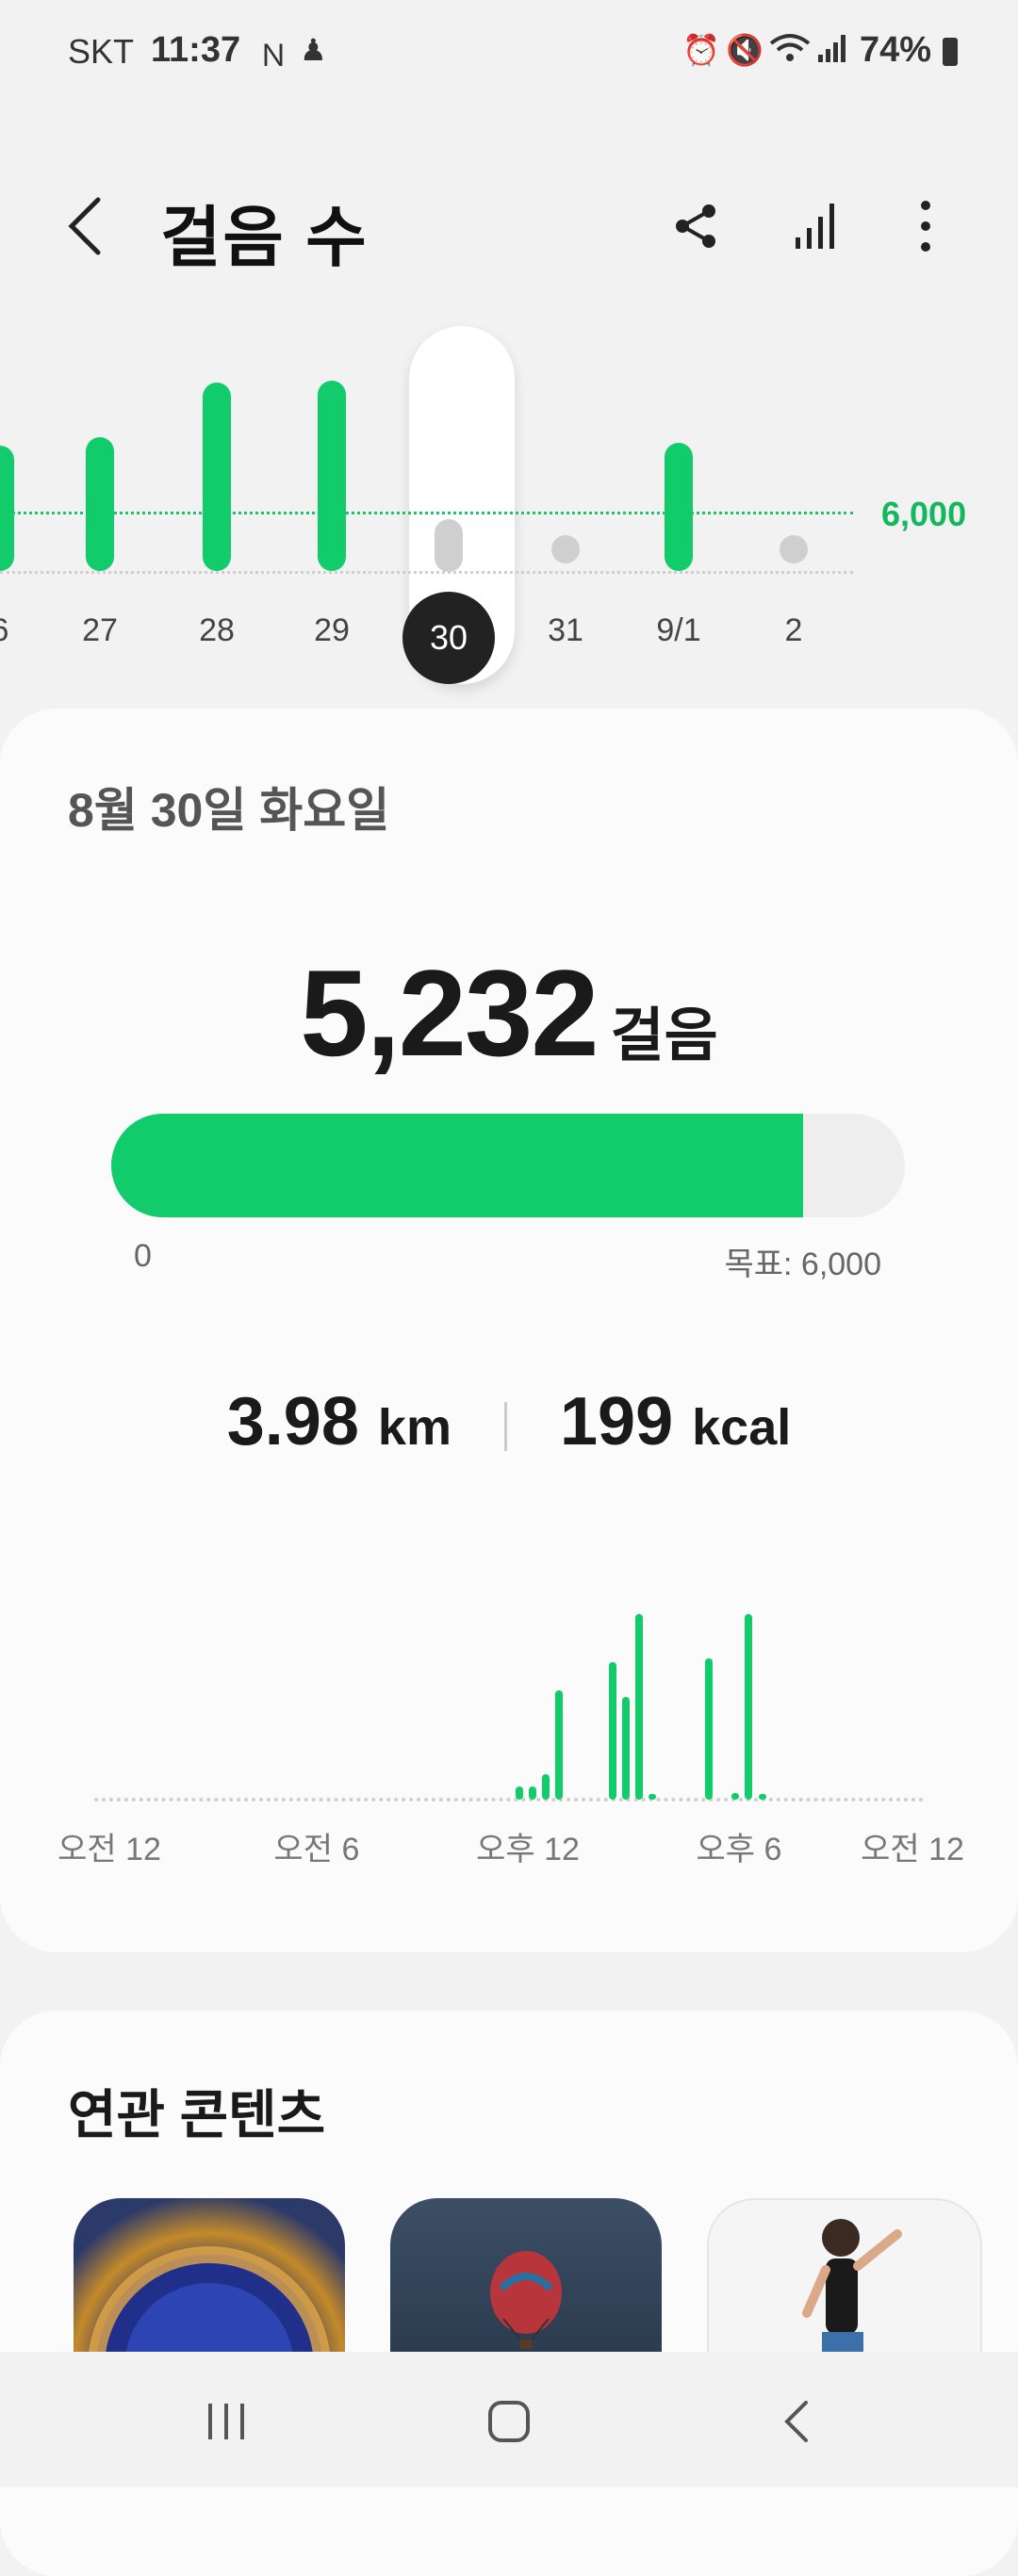 This screenshot has height=2576, width=1018. I want to click on page-title: 걸음 수, so click(264, 237).